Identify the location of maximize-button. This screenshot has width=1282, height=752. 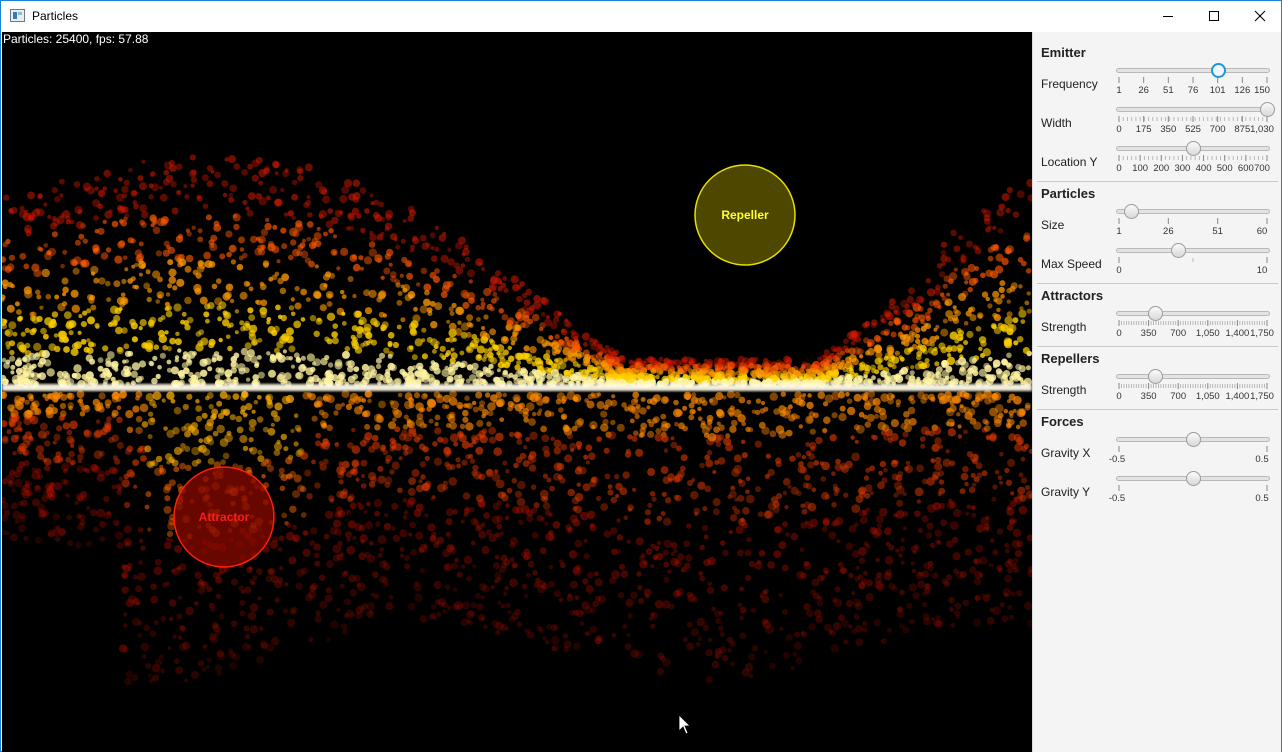
(1214, 16).